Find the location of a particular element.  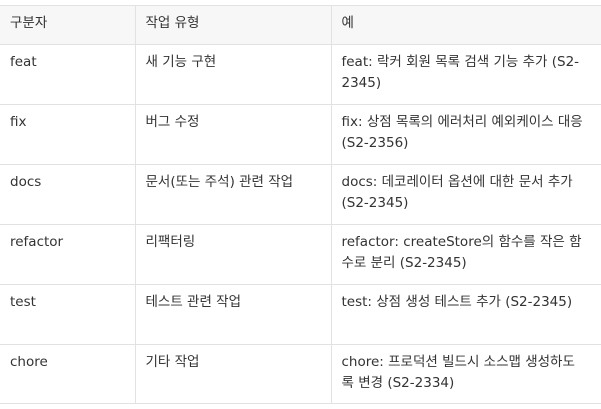

example-cell: chore: 프로덕션 빌드시 소스맵 생성하도록 변경 (S2-2334) is located at coordinates (465, 374).